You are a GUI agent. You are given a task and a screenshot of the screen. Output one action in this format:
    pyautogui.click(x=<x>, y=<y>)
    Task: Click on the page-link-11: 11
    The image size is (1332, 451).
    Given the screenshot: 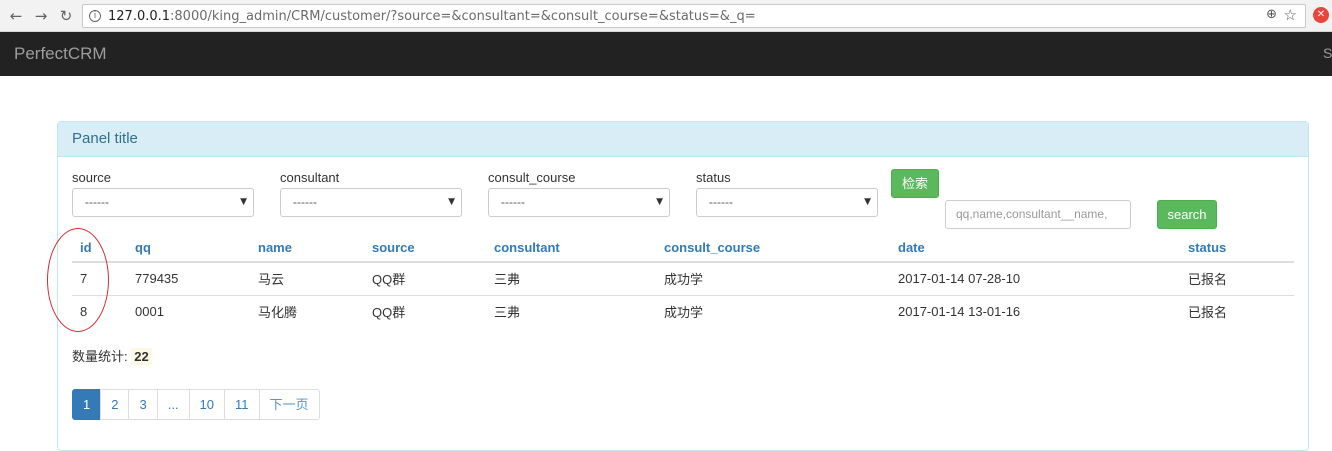 What is the action you would take?
    pyautogui.click(x=242, y=404)
    